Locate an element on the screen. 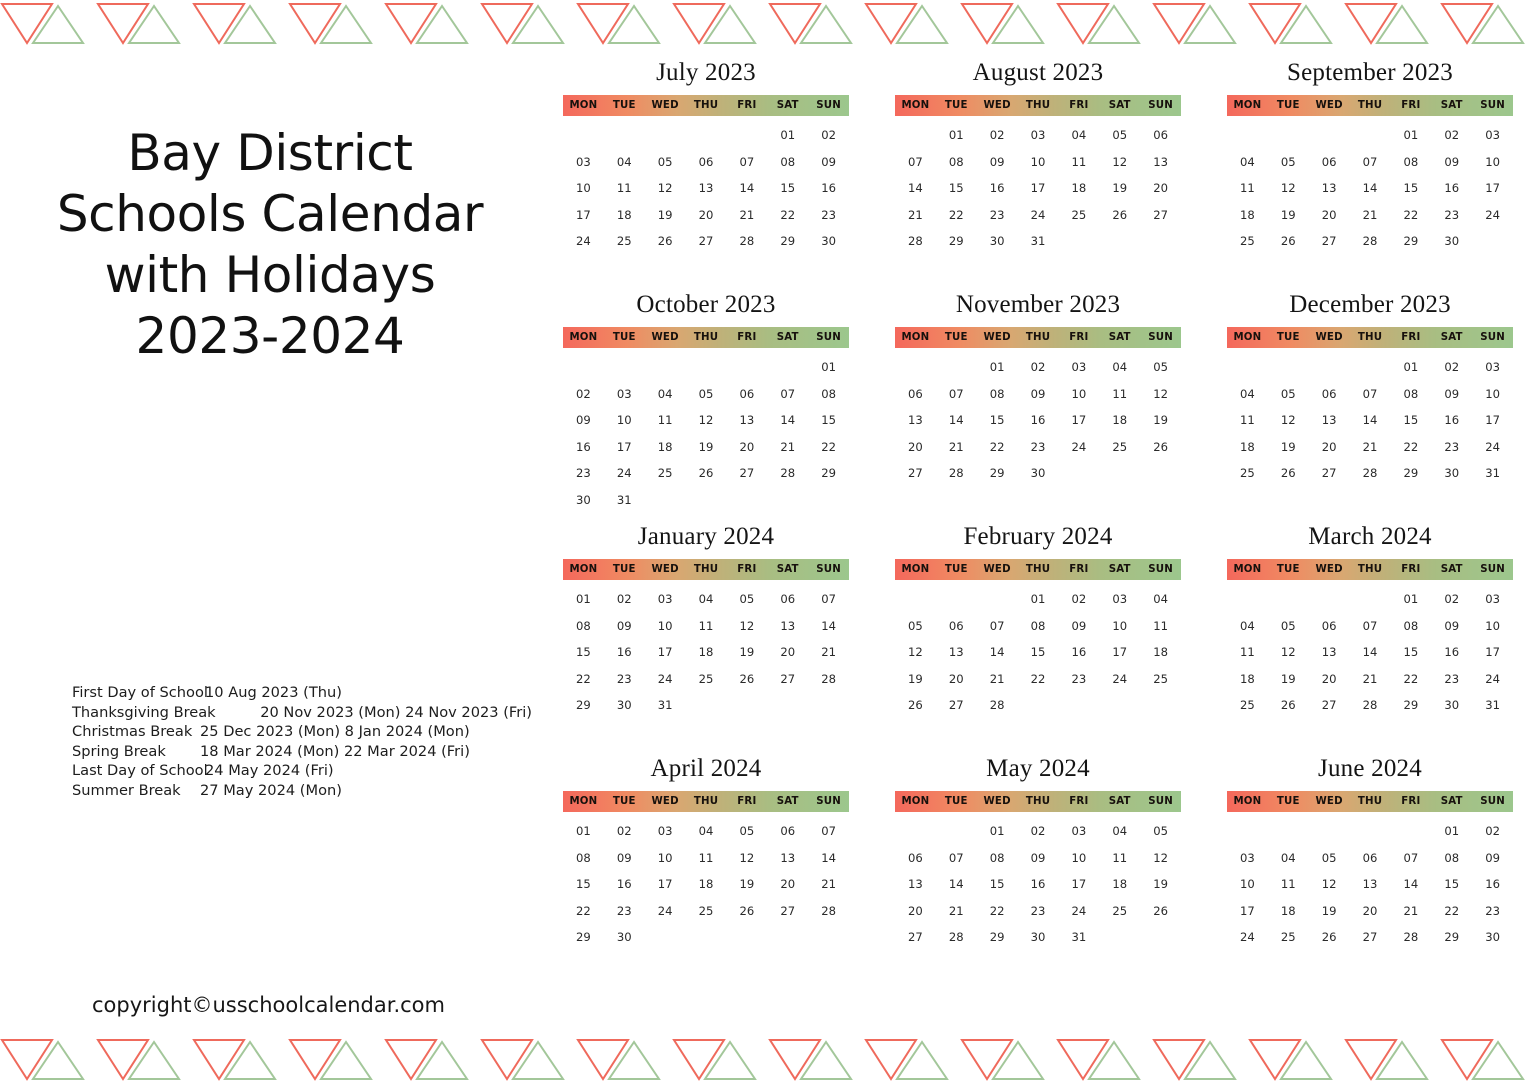 The height and width of the screenshot is (1082, 1536). day-cell: 27 is located at coordinates (746, 473).